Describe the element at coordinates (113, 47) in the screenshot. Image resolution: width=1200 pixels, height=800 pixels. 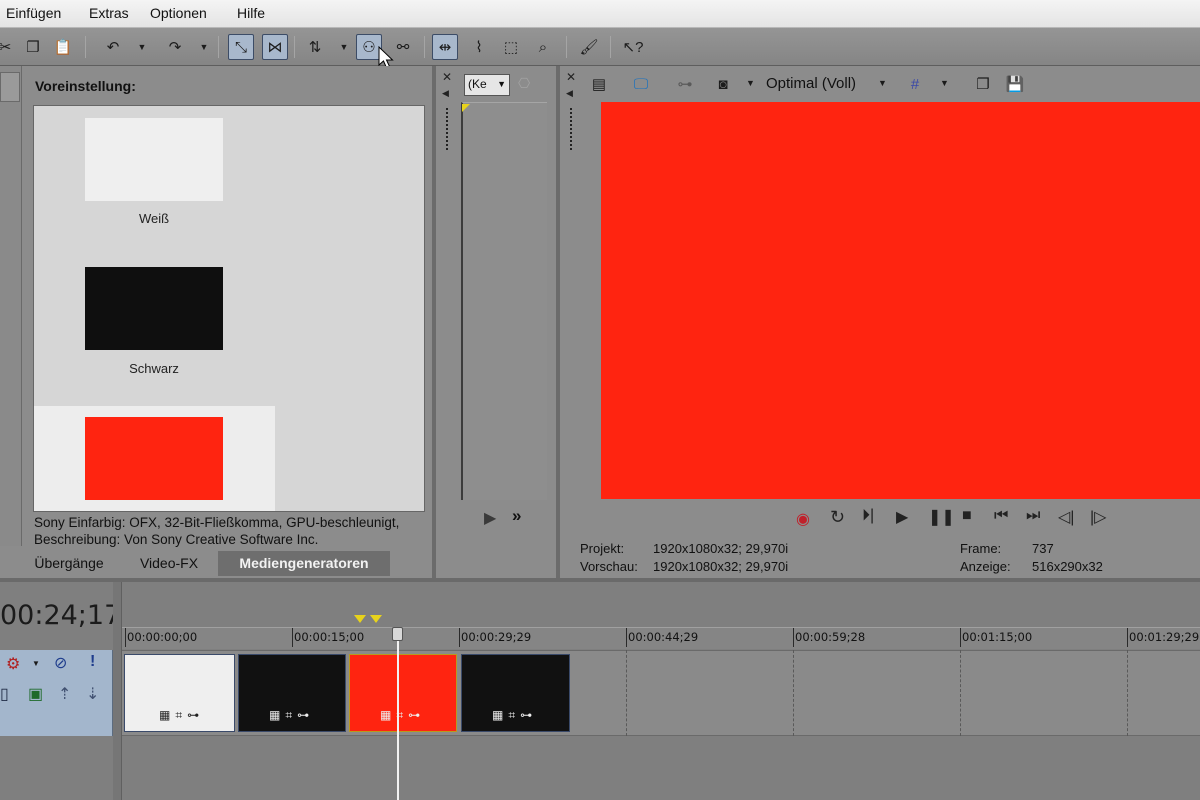
I see `undo-icon: ↶` at that location.